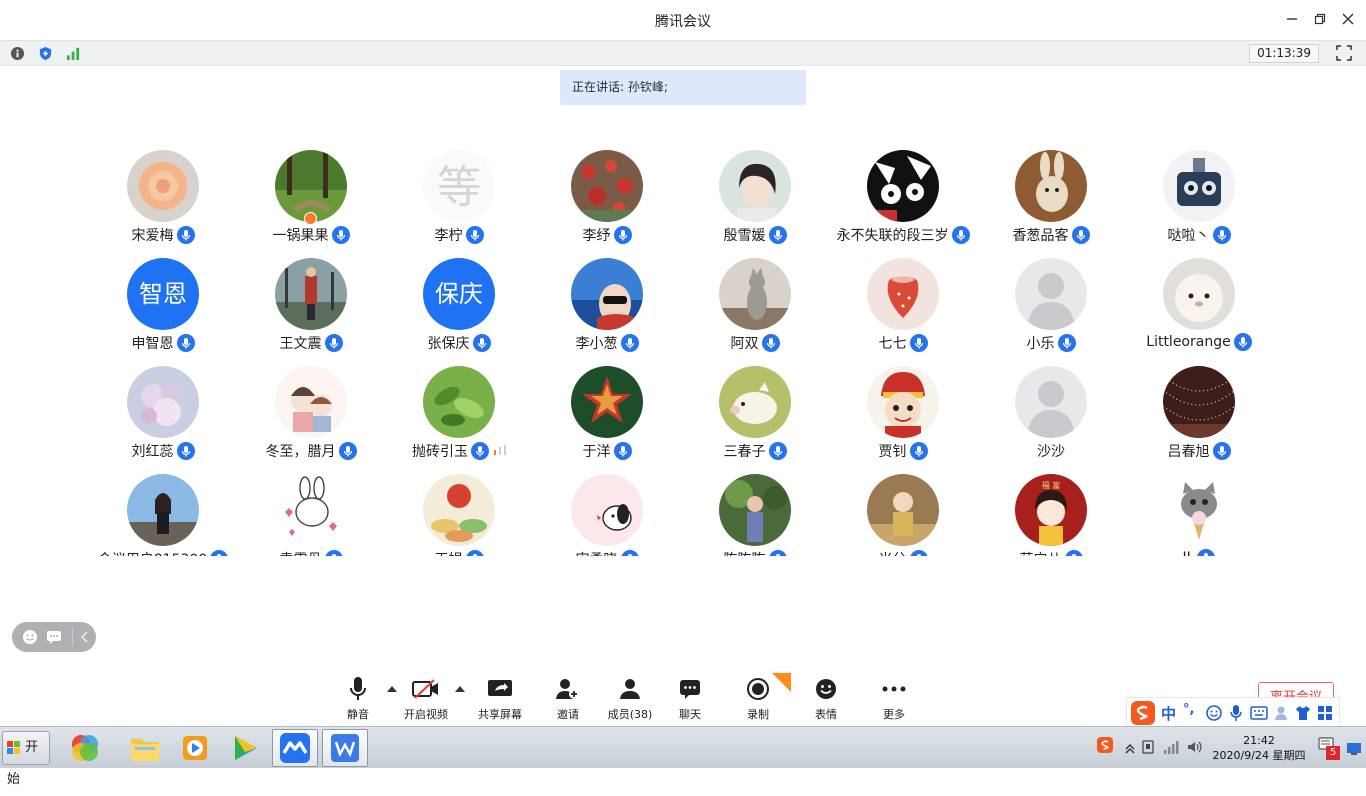 The image size is (1366, 796). Describe the element at coordinates (1171, 747) in the screenshot. I see `tray-network-icon` at that location.